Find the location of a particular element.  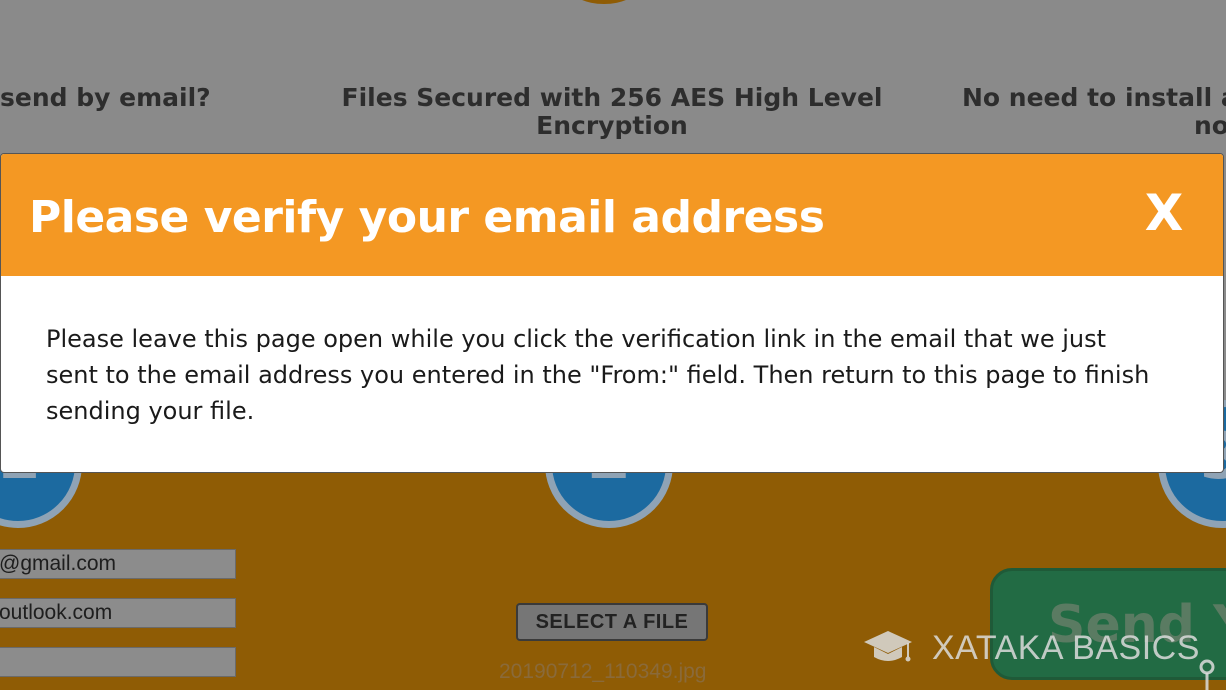

feature-install-line1: No need to install a is located at coordinates (1094, 97).